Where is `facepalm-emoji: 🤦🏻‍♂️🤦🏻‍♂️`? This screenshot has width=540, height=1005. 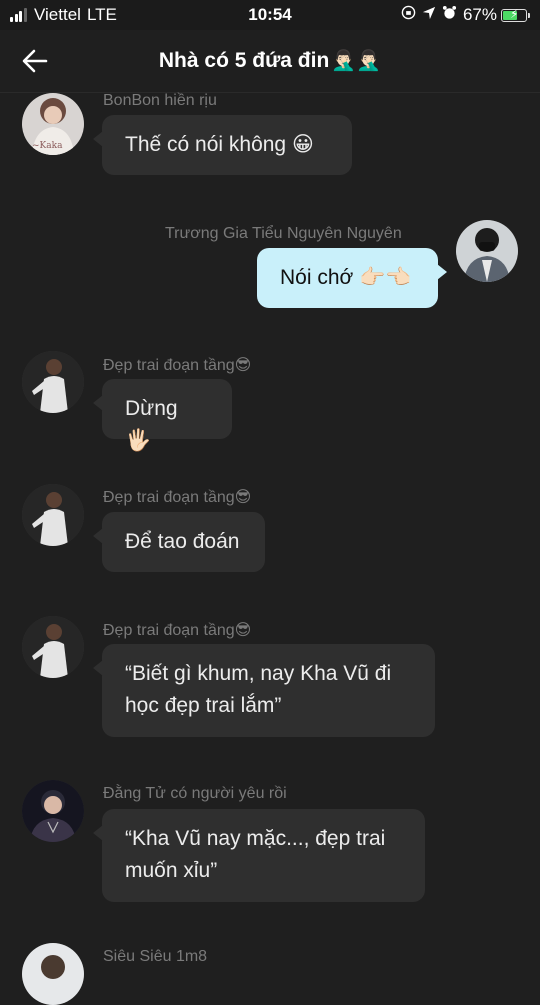 facepalm-emoji: 🤦🏻‍♂️🤦🏻‍♂️ is located at coordinates (356, 61).